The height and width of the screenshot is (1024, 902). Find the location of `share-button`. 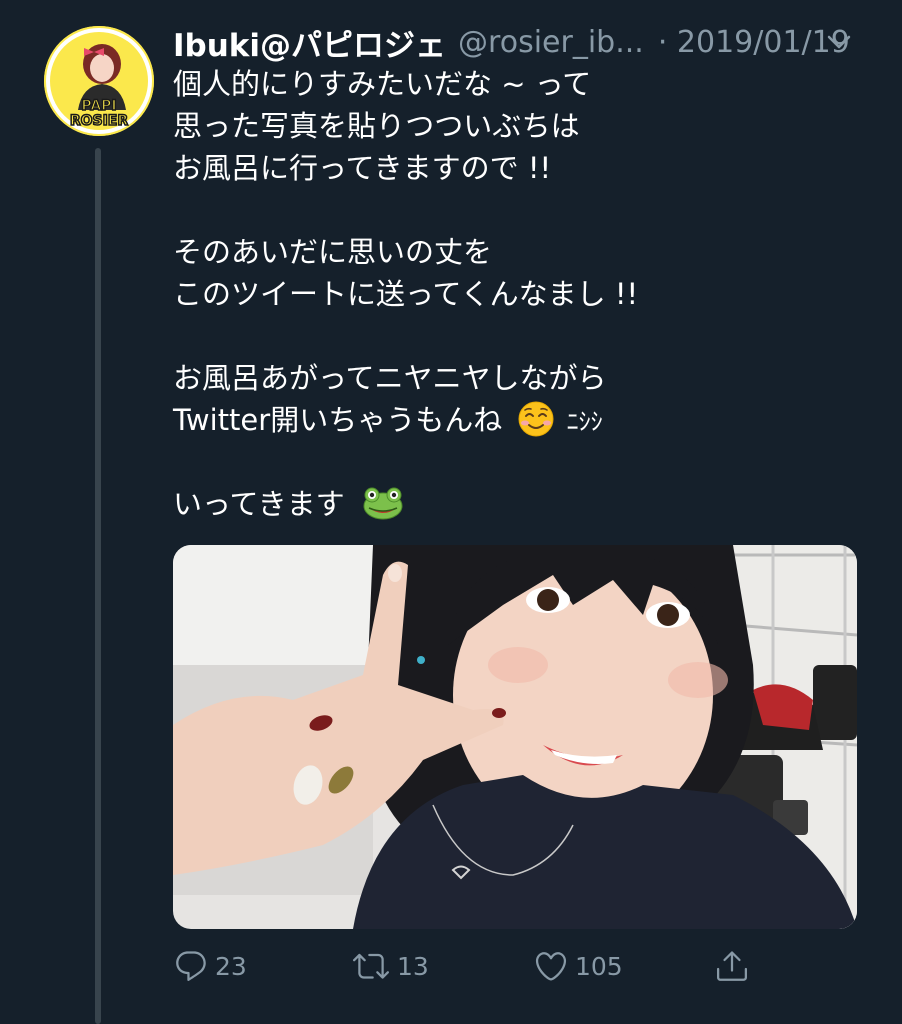

share-button is located at coordinates (735, 966).